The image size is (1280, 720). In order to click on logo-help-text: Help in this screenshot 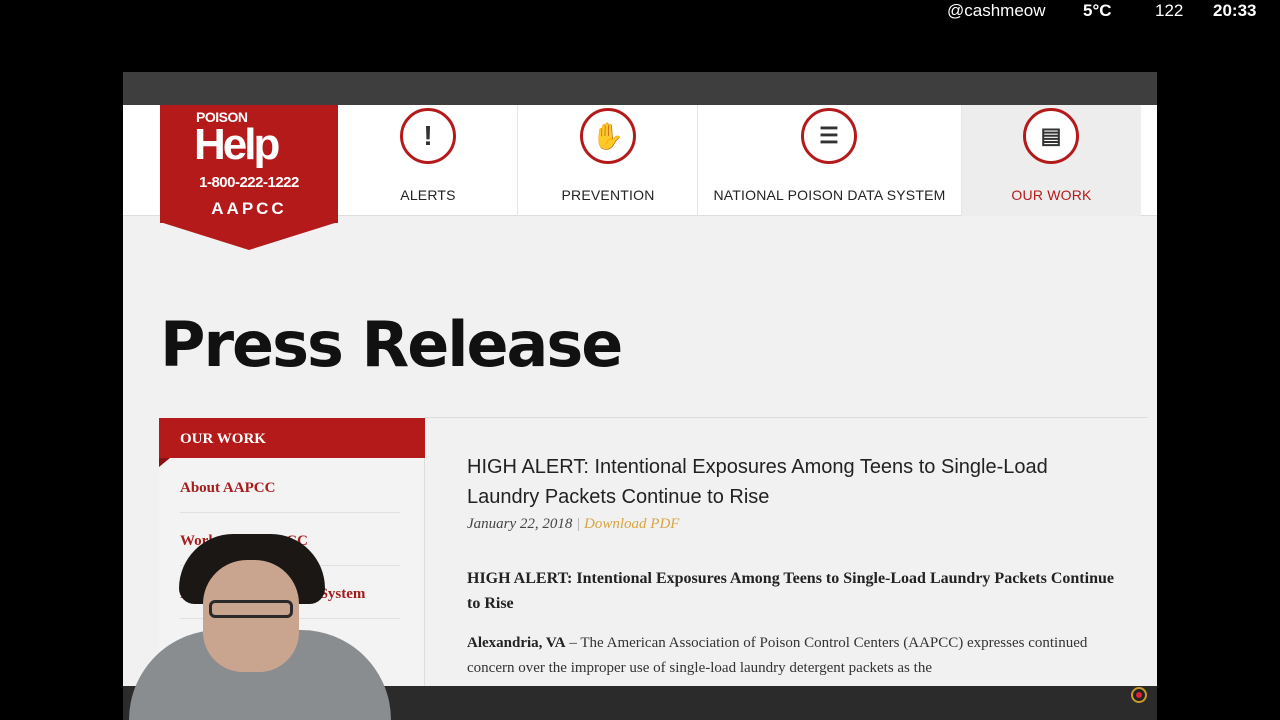, I will do `click(237, 144)`.